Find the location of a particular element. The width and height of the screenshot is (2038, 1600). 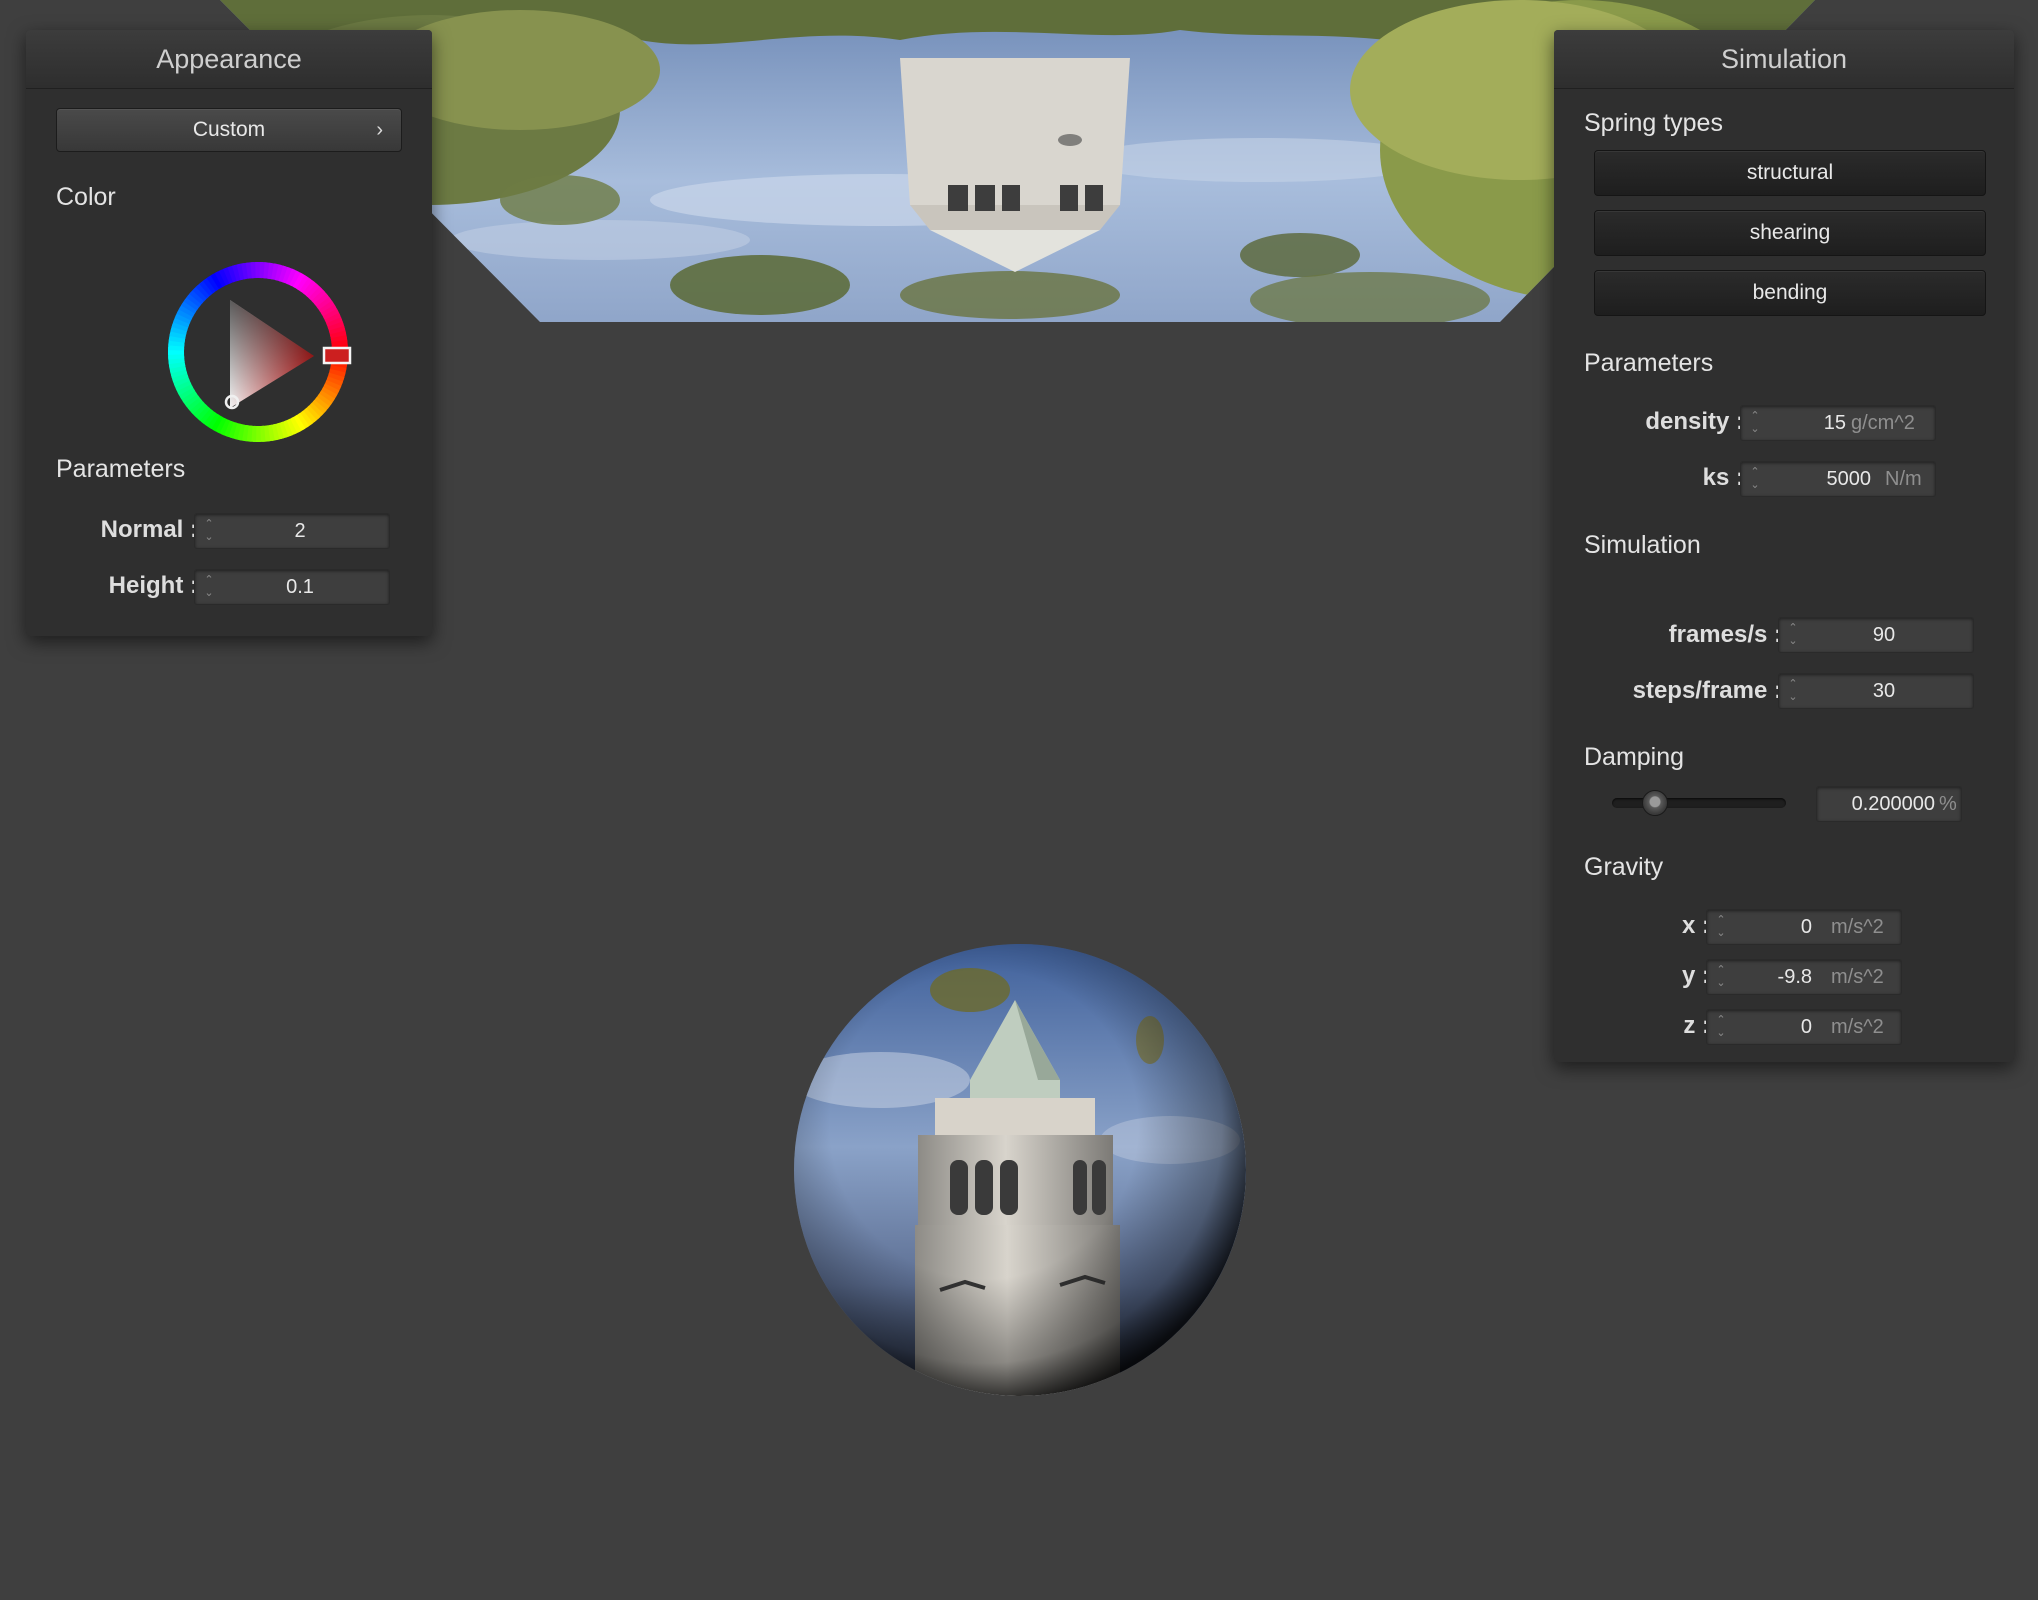

height-value: 0.1 is located at coordinates (300, 587).